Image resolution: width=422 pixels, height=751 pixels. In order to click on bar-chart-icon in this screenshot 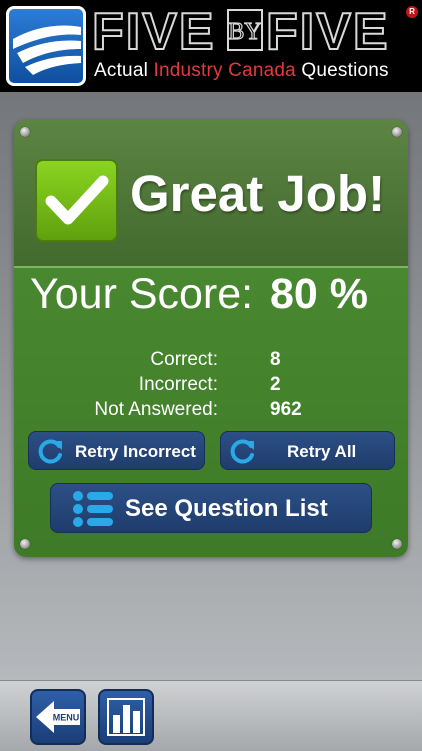, I will do `click(126, 717)`.